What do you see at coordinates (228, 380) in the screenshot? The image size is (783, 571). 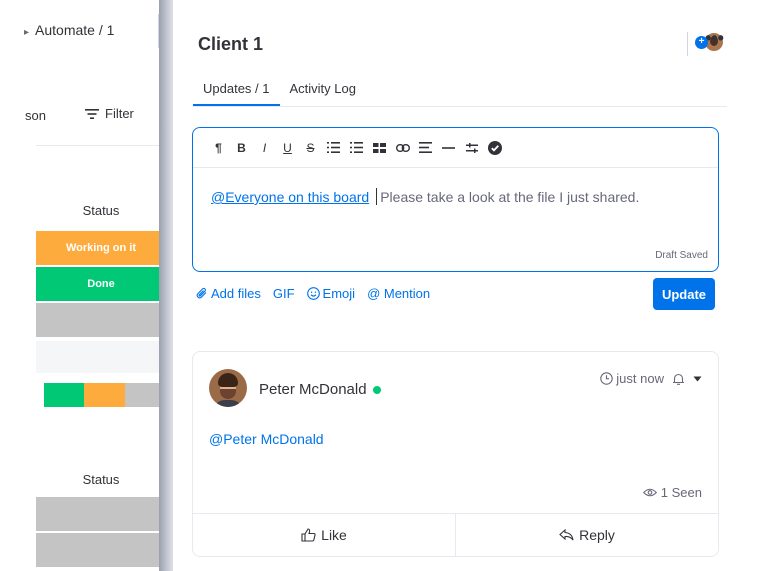 I see `avatar-hair` at bounding box center [228, 380].